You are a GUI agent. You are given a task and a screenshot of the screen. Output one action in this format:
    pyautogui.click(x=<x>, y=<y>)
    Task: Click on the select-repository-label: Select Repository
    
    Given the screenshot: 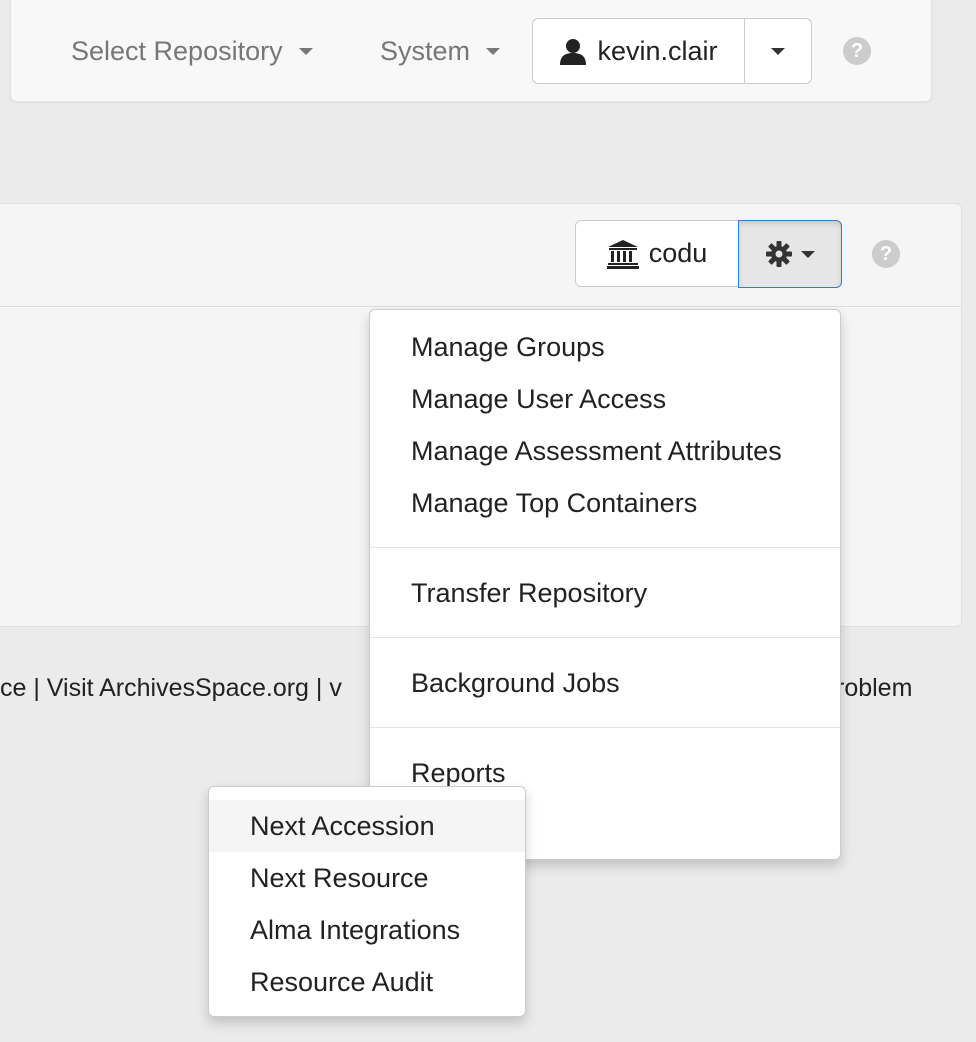 What is the action you would take?
    pyautogui.click(x=177, y=51)
    